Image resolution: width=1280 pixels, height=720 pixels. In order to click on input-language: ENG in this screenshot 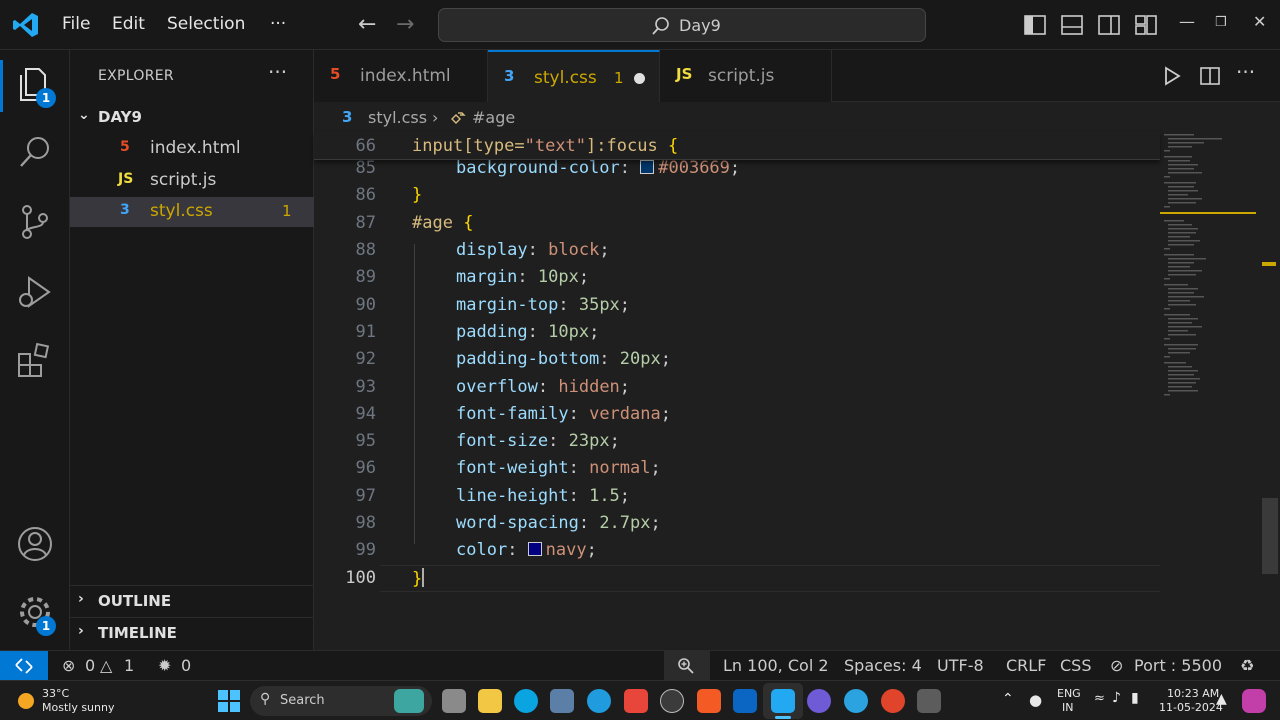, I will do `click(1069, 693)`.